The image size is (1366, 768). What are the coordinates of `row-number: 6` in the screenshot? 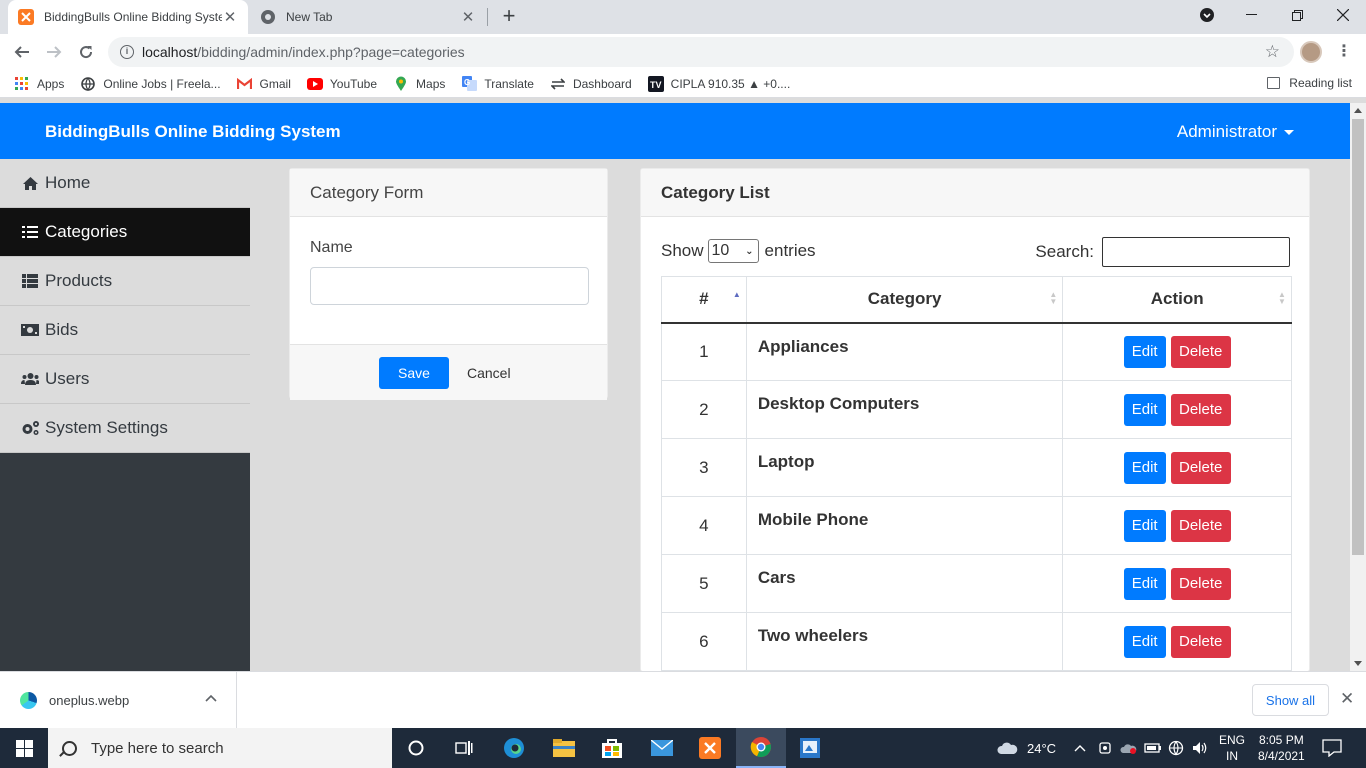 It's located at (704, 641).